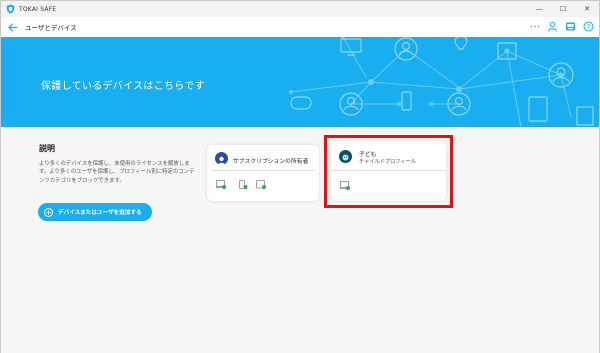 This screenshot has width=600, height=353. Describe the element at coordinates (221, 159) in the screenshot. I see `owner-avatar` at that location.